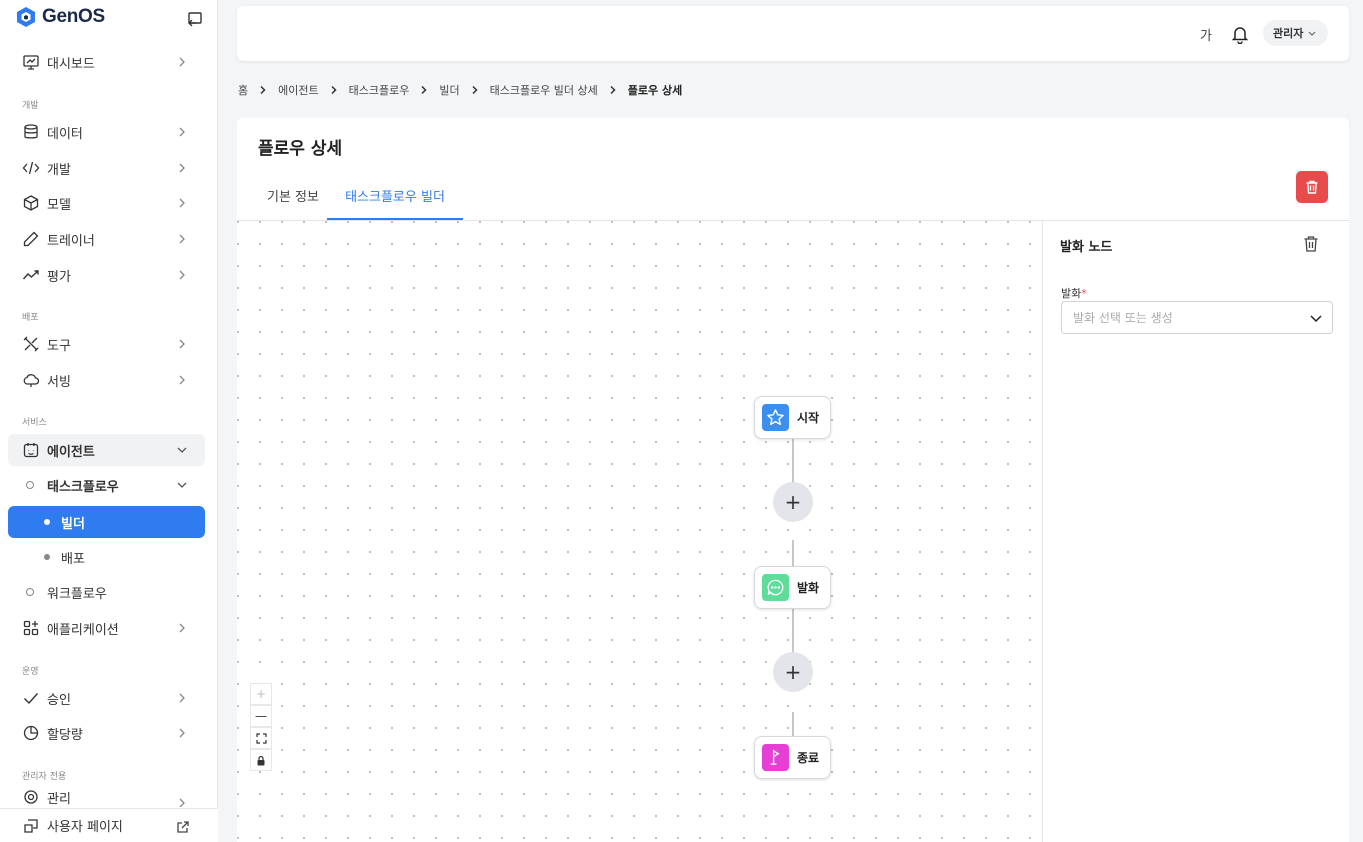 Image resolution: width=1363 pixels, height=842 pixels. I want to click on breadcrumb-current: 플로우 상세, so click(655, 90).